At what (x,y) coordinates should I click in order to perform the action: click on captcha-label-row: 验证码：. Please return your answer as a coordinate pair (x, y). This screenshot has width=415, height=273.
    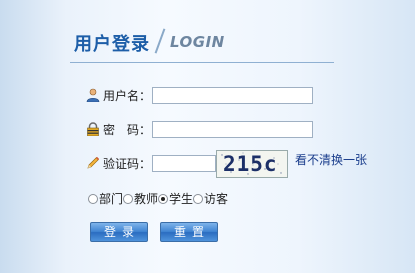
    Looking at the image, I should click on (118, 164).